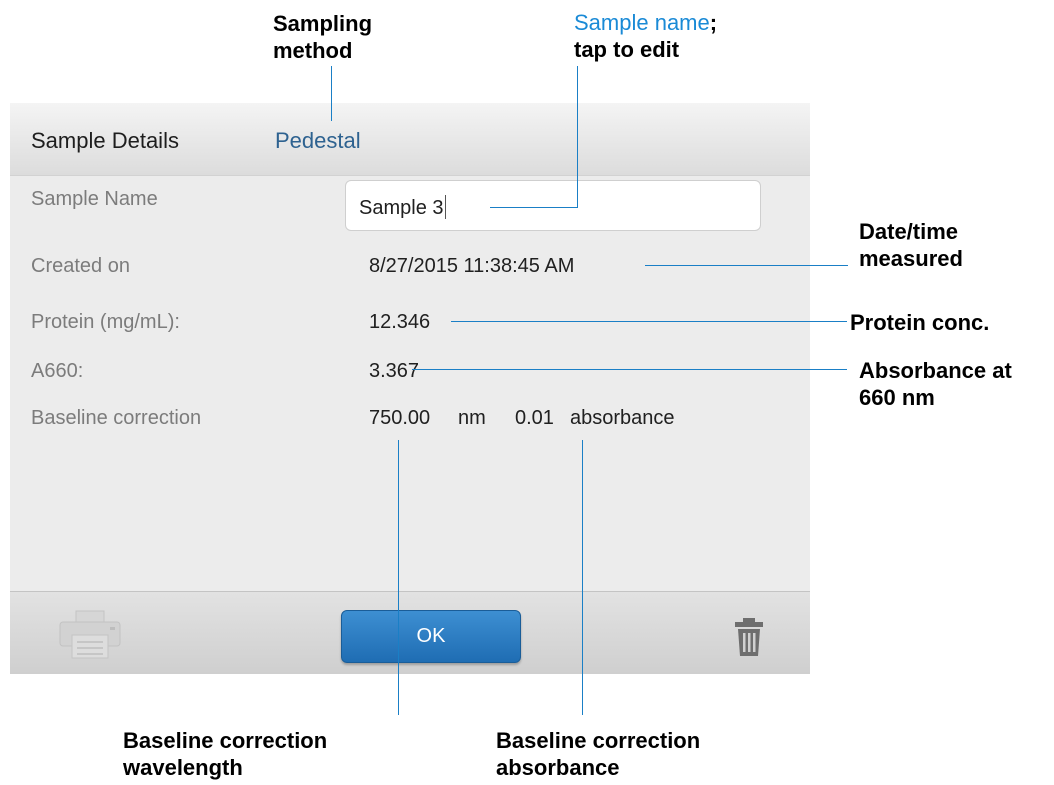  I want to click on callout-absorbance-line2: 660 nm, so click(897, 397).